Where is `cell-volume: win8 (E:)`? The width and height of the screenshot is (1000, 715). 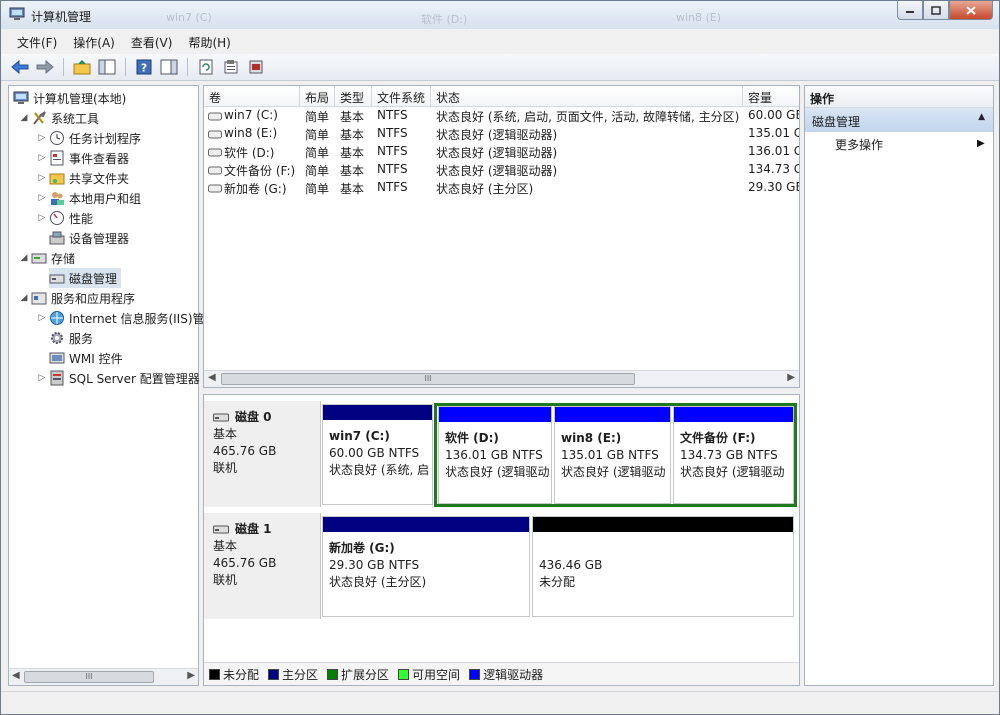 cell-volume: win8 (E:) is located at coordinates (251, 133).